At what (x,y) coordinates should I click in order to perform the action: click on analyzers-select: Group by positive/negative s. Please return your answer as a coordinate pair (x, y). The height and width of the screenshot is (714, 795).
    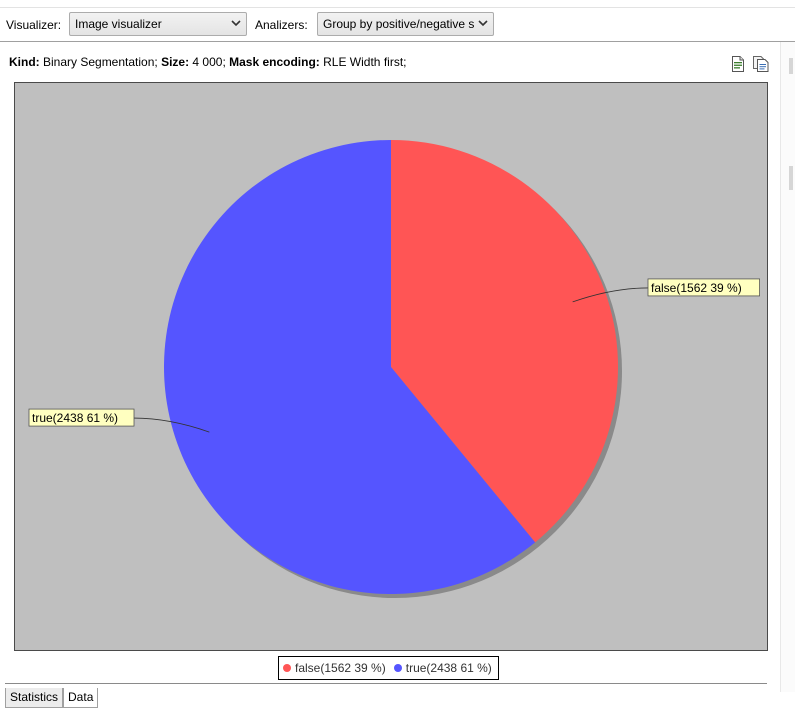
    Looking at the image, I should click on (405, 24).